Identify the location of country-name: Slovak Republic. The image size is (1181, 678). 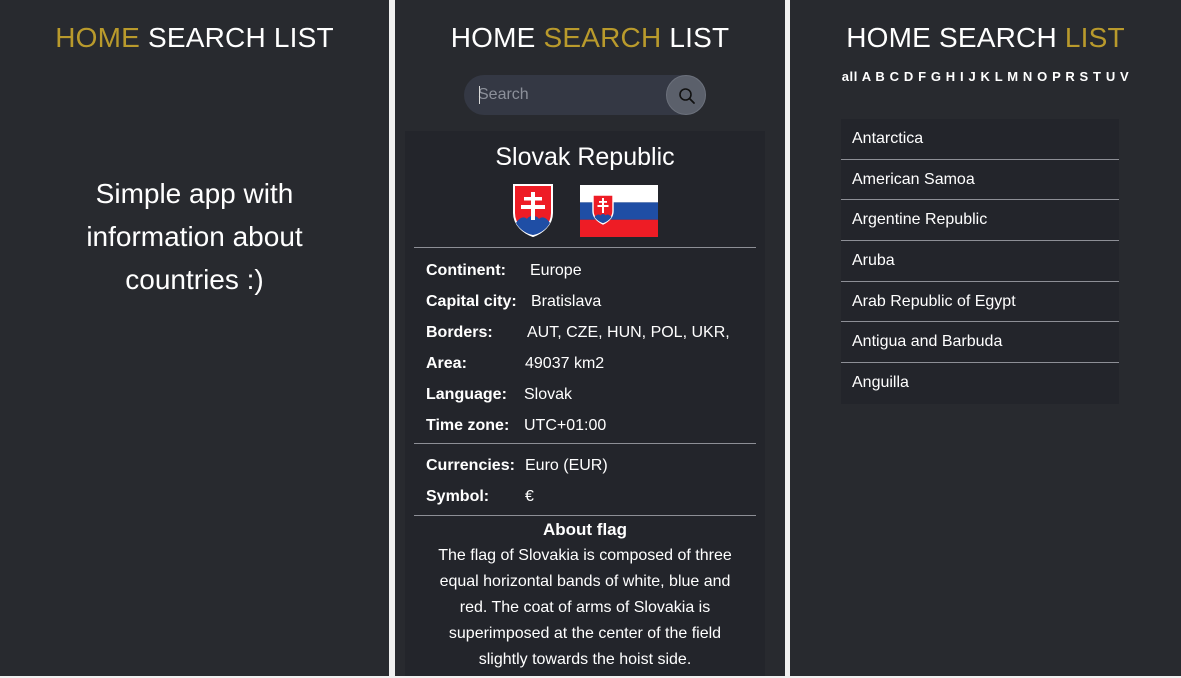
(585, 157).